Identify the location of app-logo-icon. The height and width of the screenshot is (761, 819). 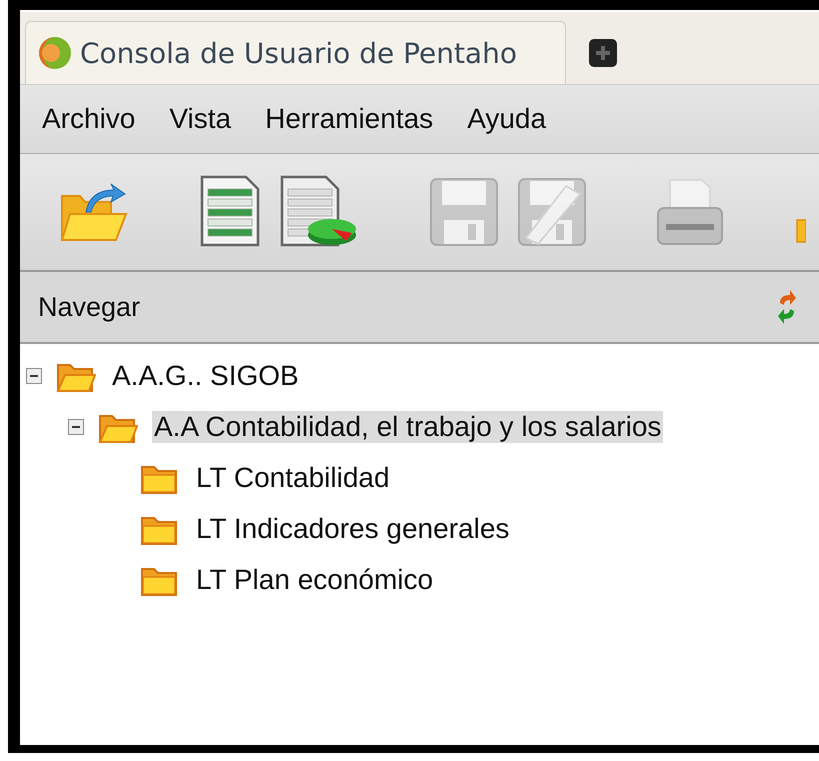
(55, 53).